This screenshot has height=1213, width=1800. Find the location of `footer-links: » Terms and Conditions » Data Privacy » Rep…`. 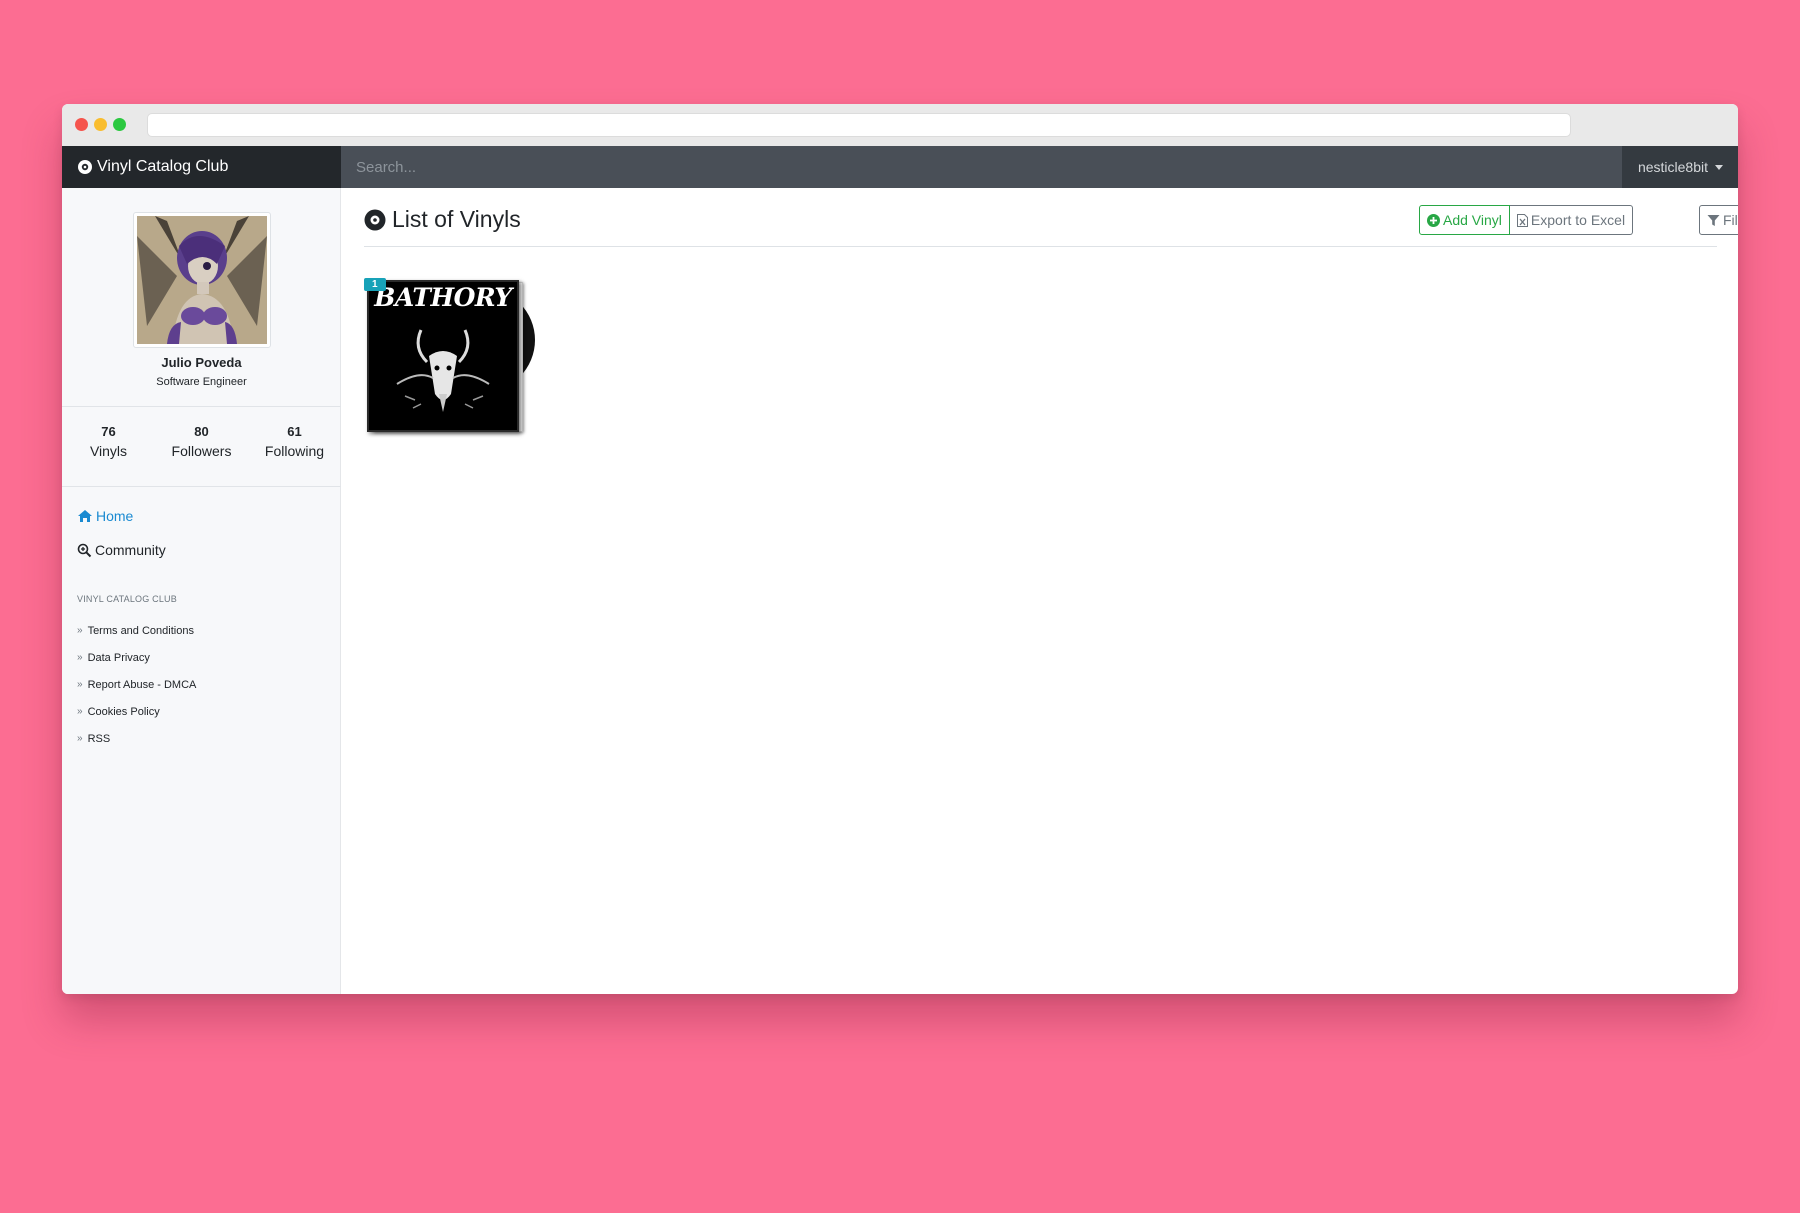

footer-links: » Terms and Conditions » Data Privacy » Rep… is located at coordinates (136, 684).